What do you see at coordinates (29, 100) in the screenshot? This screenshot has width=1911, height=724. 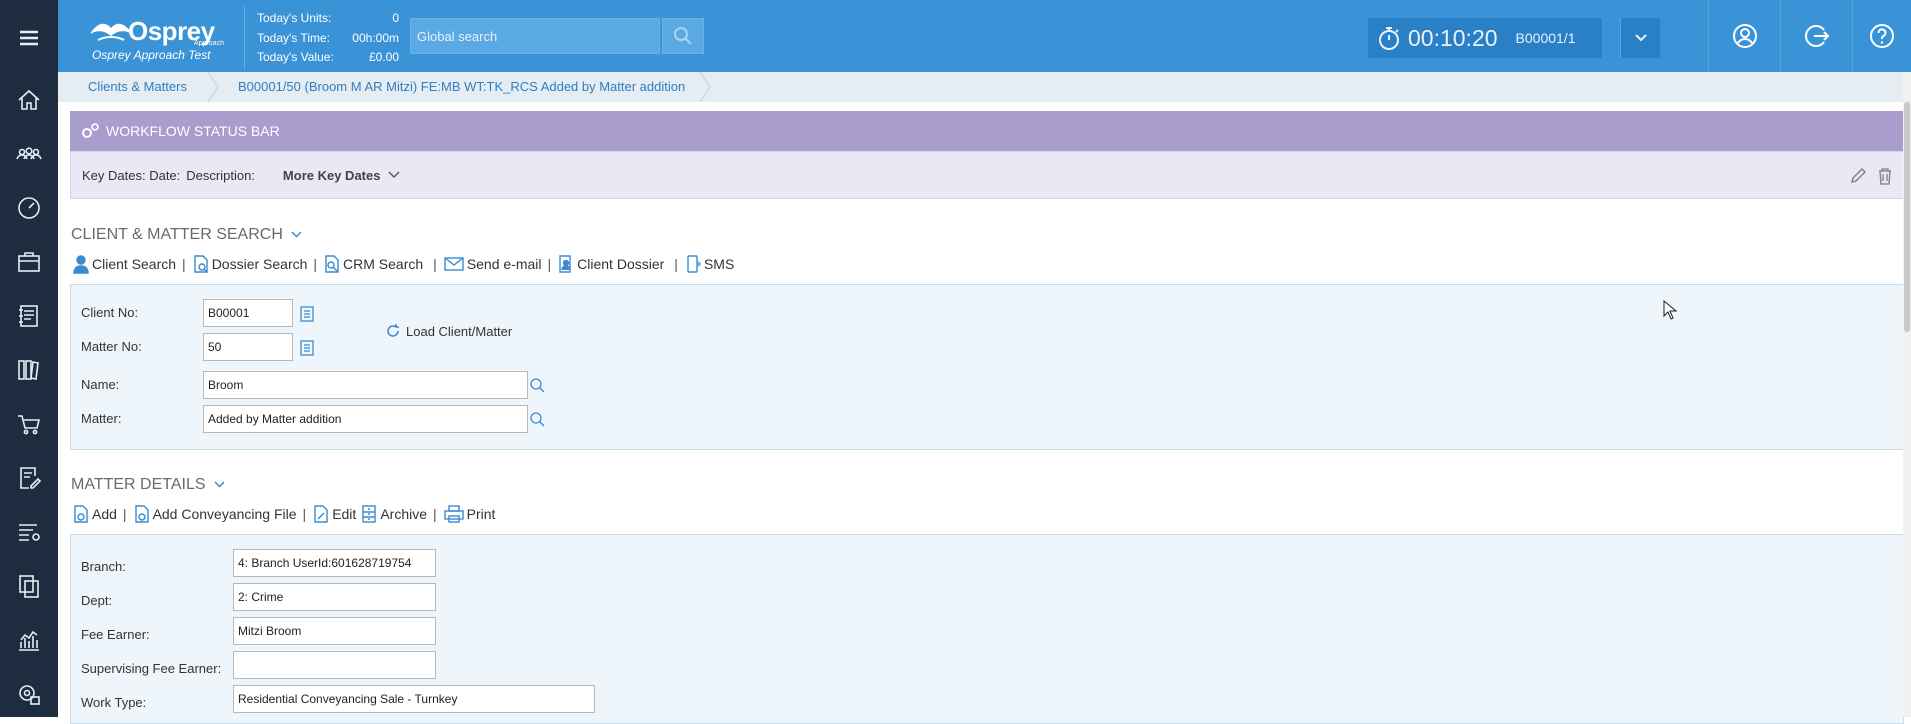 I see `home-icon` at bounding box center [29, 100].